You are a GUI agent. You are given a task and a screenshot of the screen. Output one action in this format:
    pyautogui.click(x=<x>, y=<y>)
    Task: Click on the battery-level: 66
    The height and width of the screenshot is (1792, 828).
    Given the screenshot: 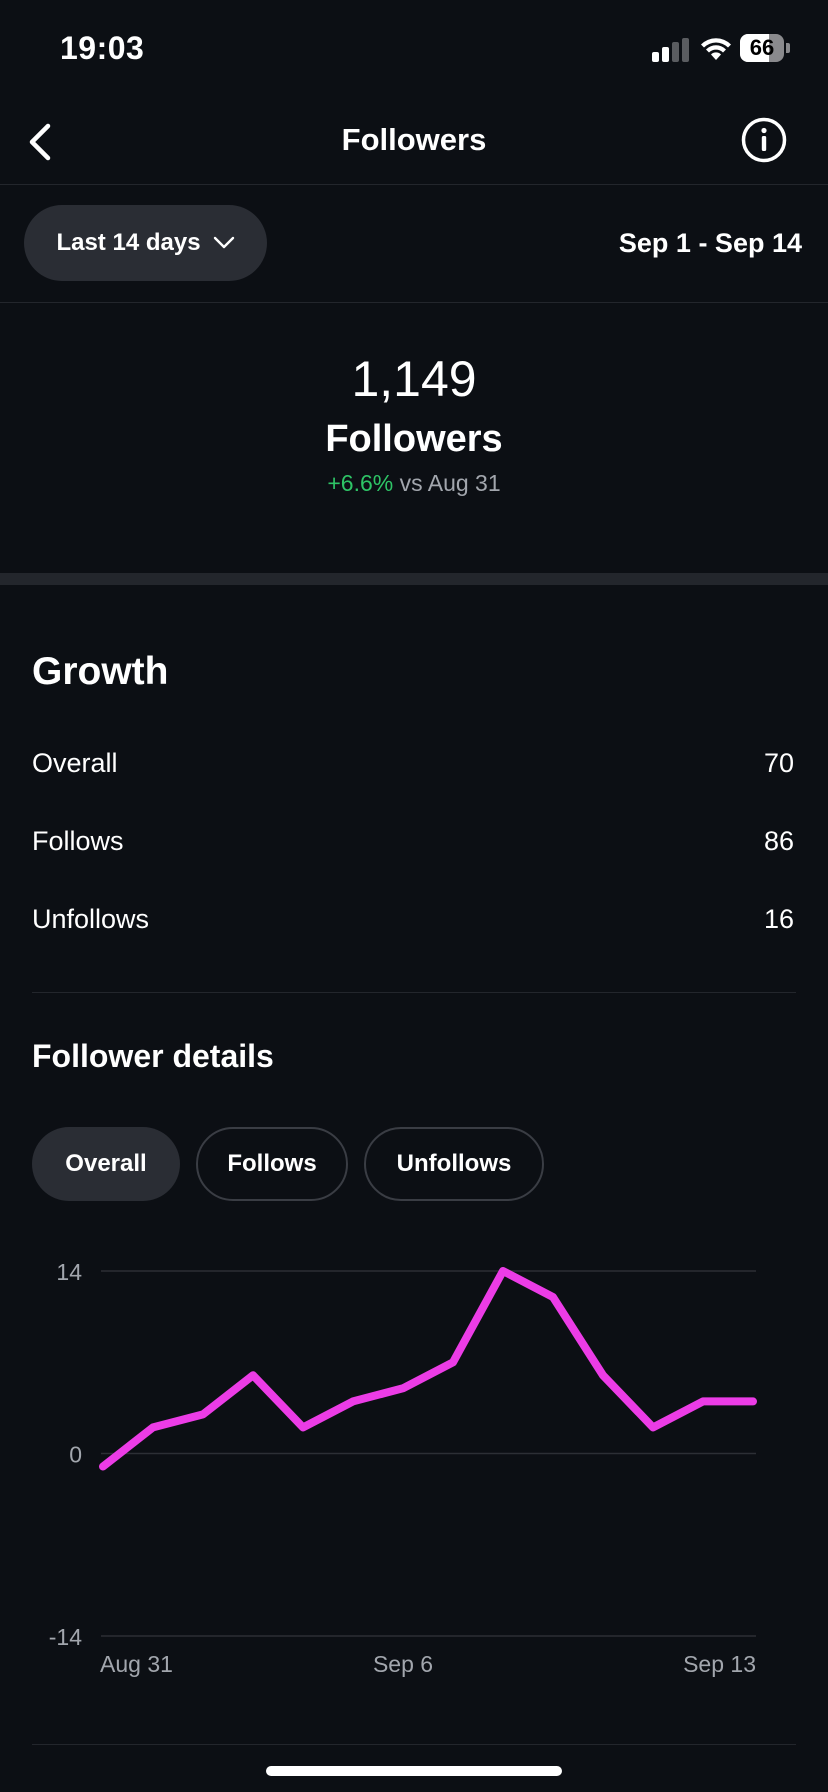 What is the action you would take?
    pyautogui.click(x=762, y=47)
    